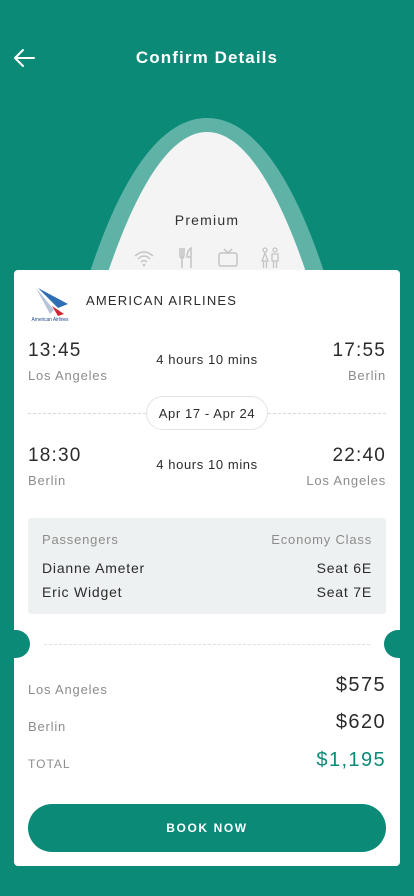 The height and width of the screenshot is (896, 414). Describe the element at coordinates (359, 455) in the screenshot. I see `arrival-time: 22:40` at that location.